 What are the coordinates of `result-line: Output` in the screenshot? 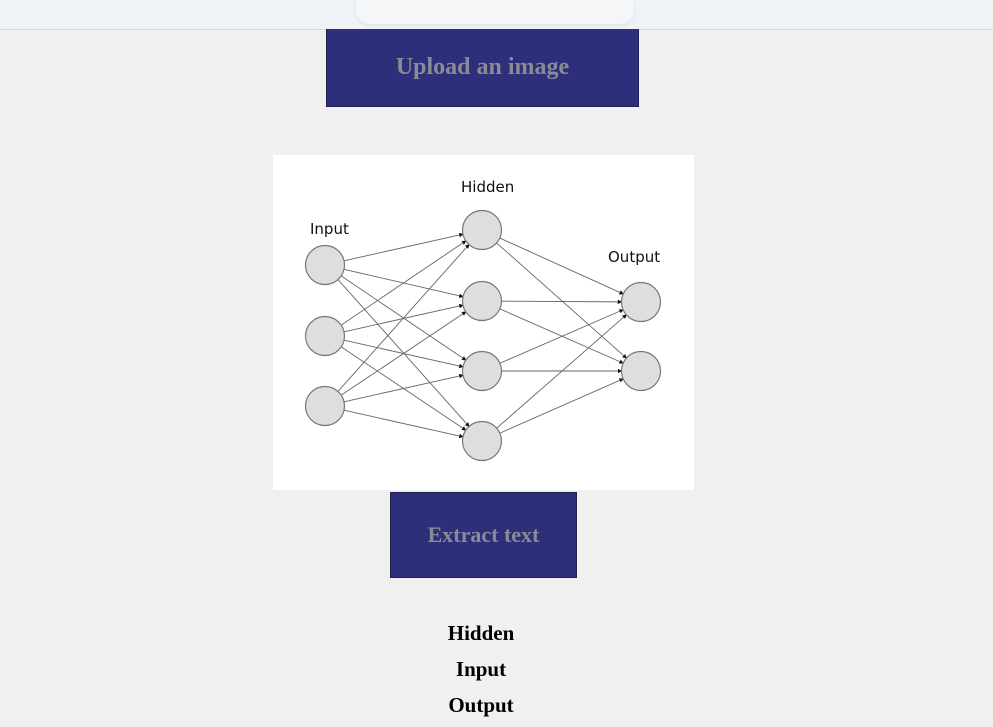 It's located at (481, 705).